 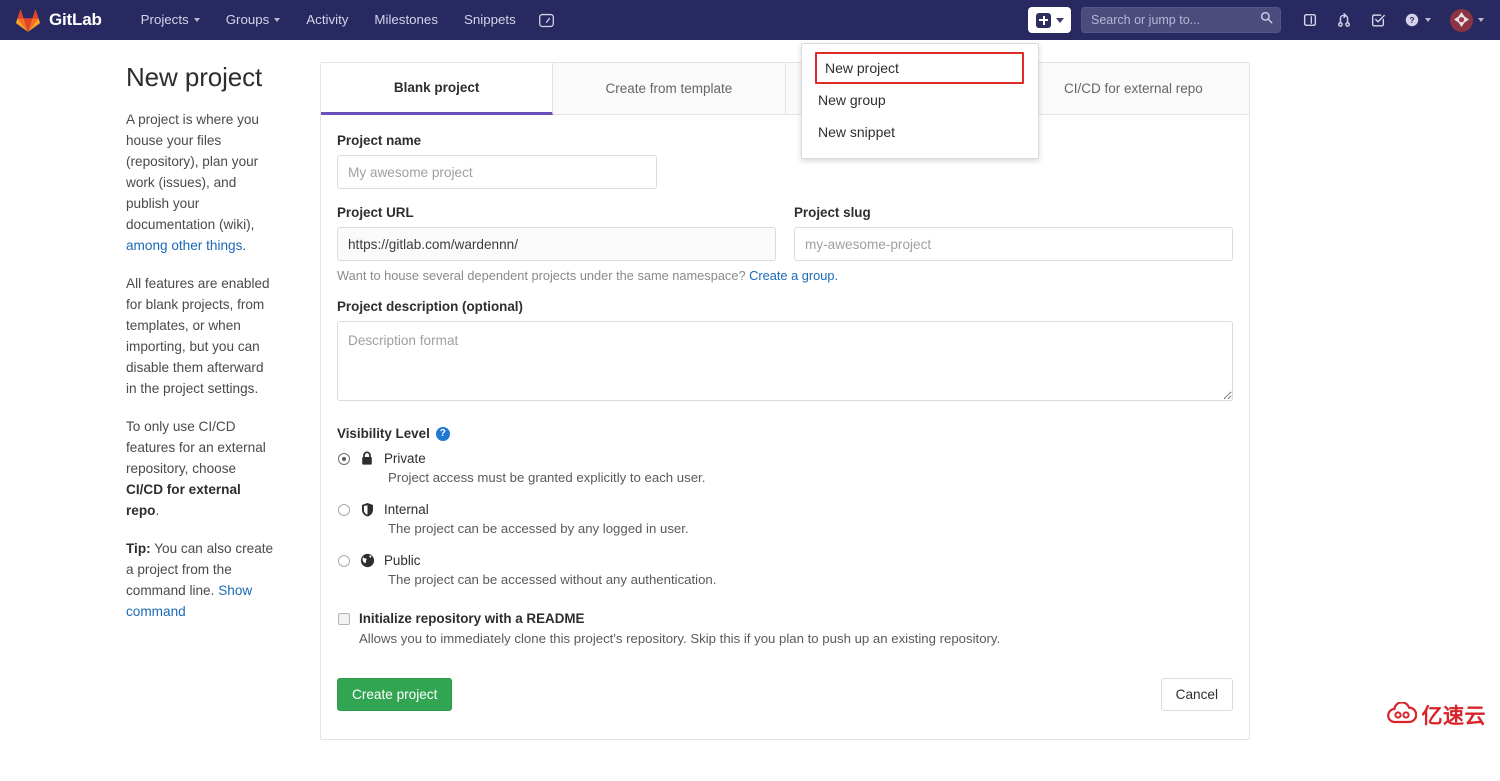 I want to click on watermark: 亿速云, so click(x=1436, y=715).